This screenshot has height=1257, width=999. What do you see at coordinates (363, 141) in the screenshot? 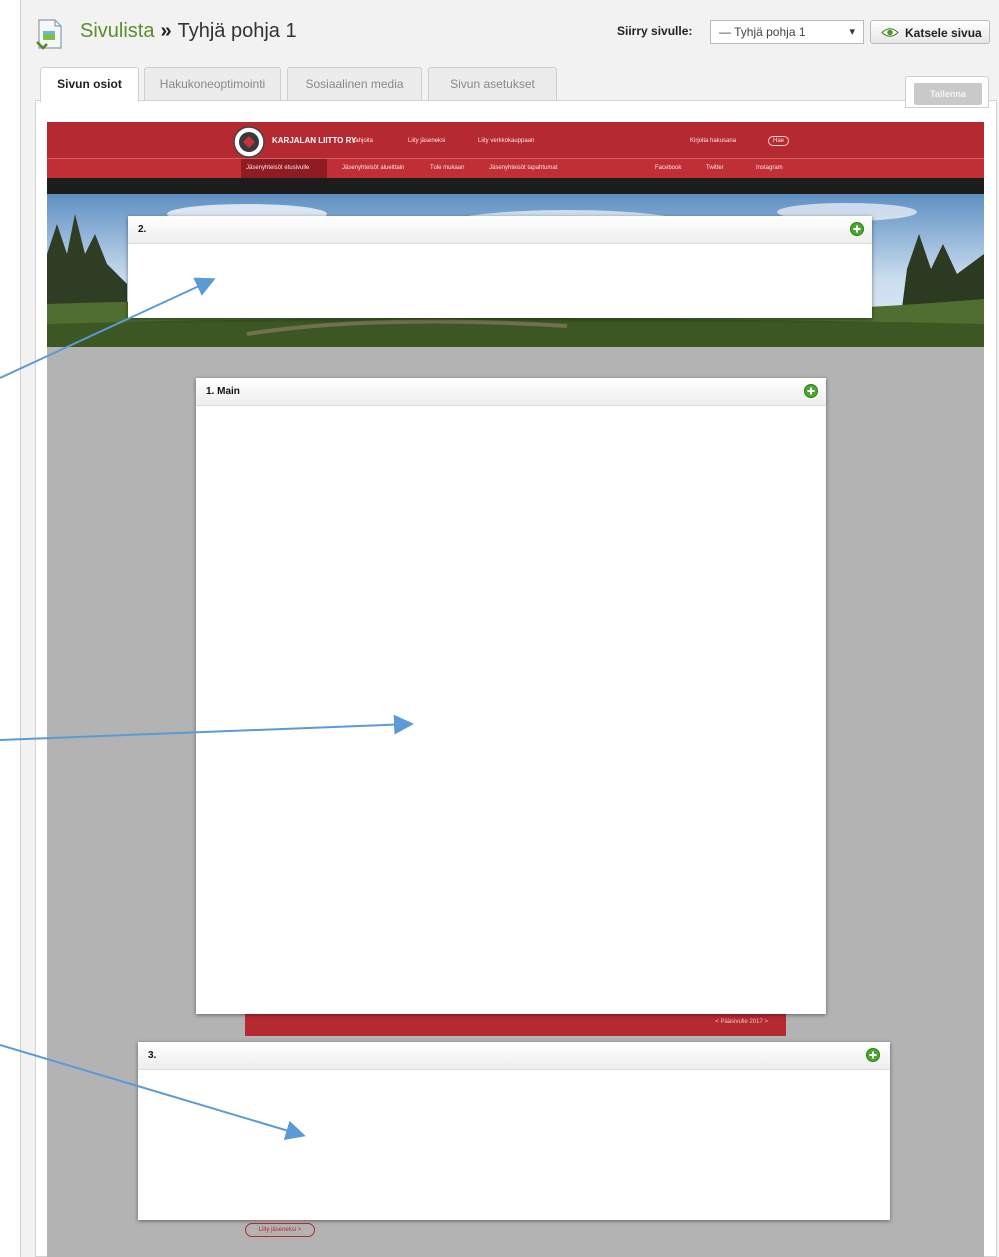
I see `preview-nav-item: Lahjoita` at bounding box center [363, 141].